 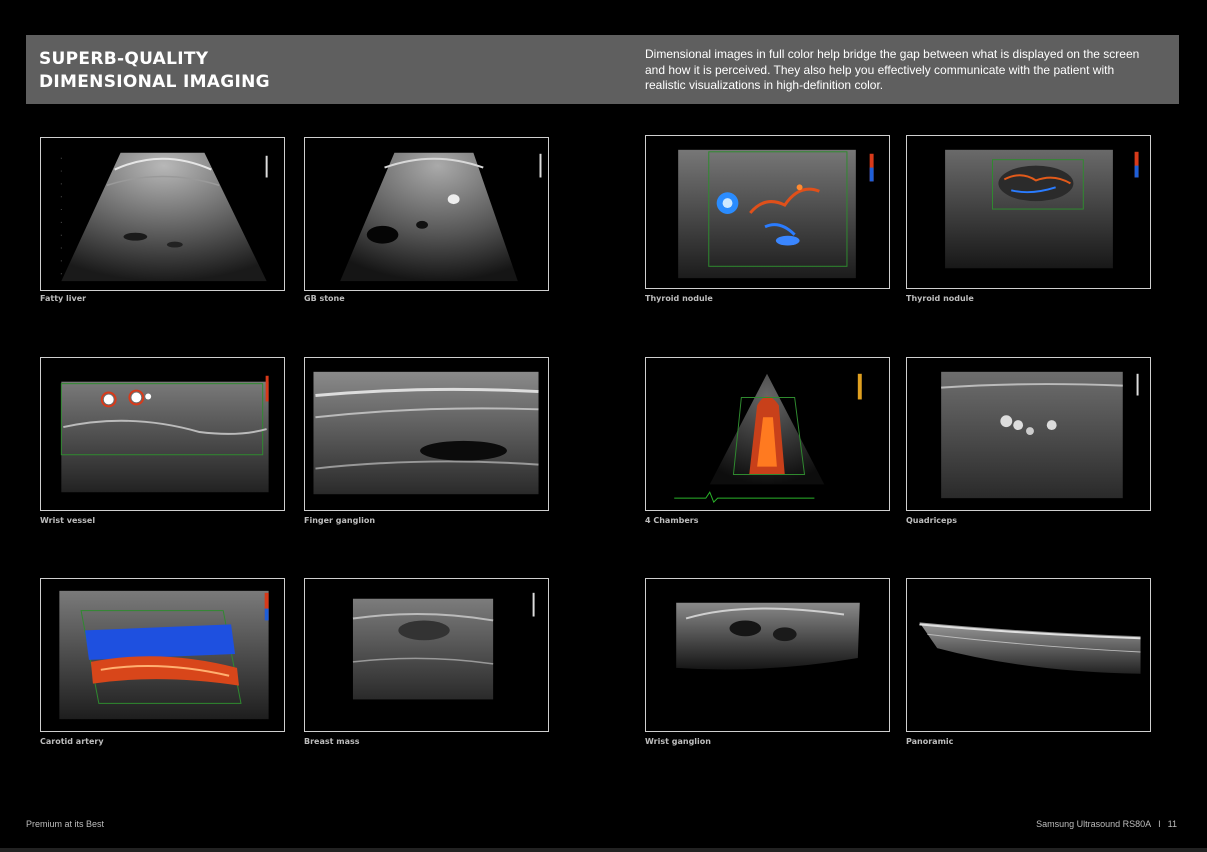 I want to click on ultrasound-image-wrist-vessel, so click(x=162, y=434).